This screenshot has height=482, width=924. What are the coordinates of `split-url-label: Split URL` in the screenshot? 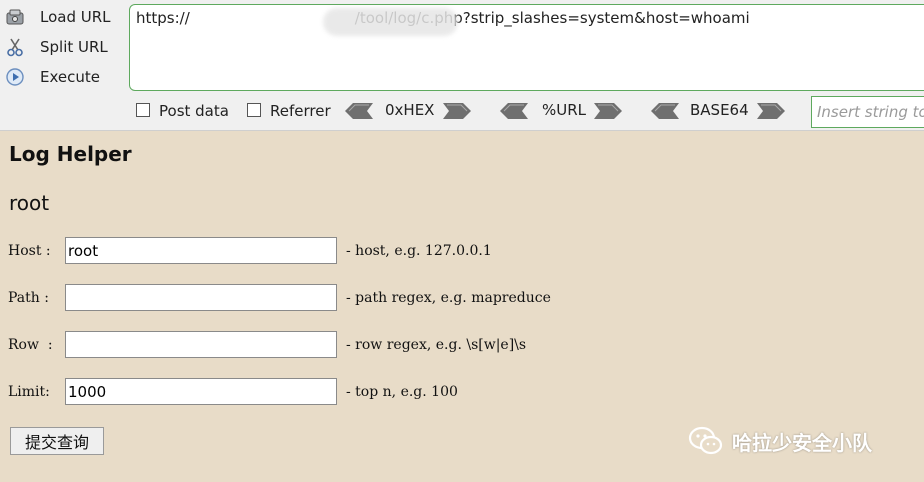 It's located at (74, 47).